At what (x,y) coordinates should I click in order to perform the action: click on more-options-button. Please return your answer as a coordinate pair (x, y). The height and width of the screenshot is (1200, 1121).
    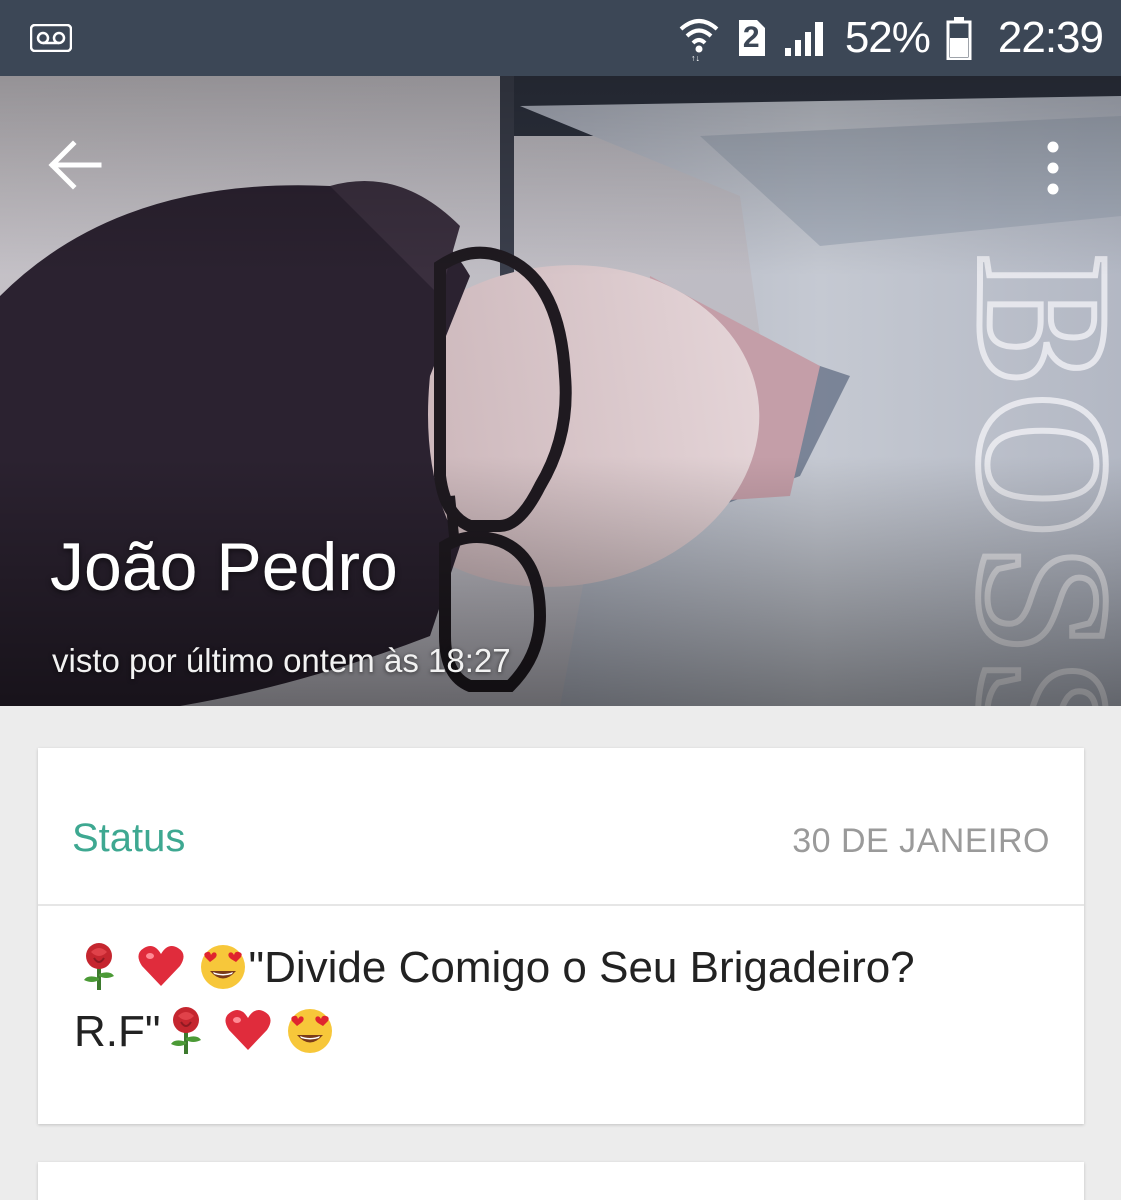
    Looking at the image, I should click on (1053, 168).